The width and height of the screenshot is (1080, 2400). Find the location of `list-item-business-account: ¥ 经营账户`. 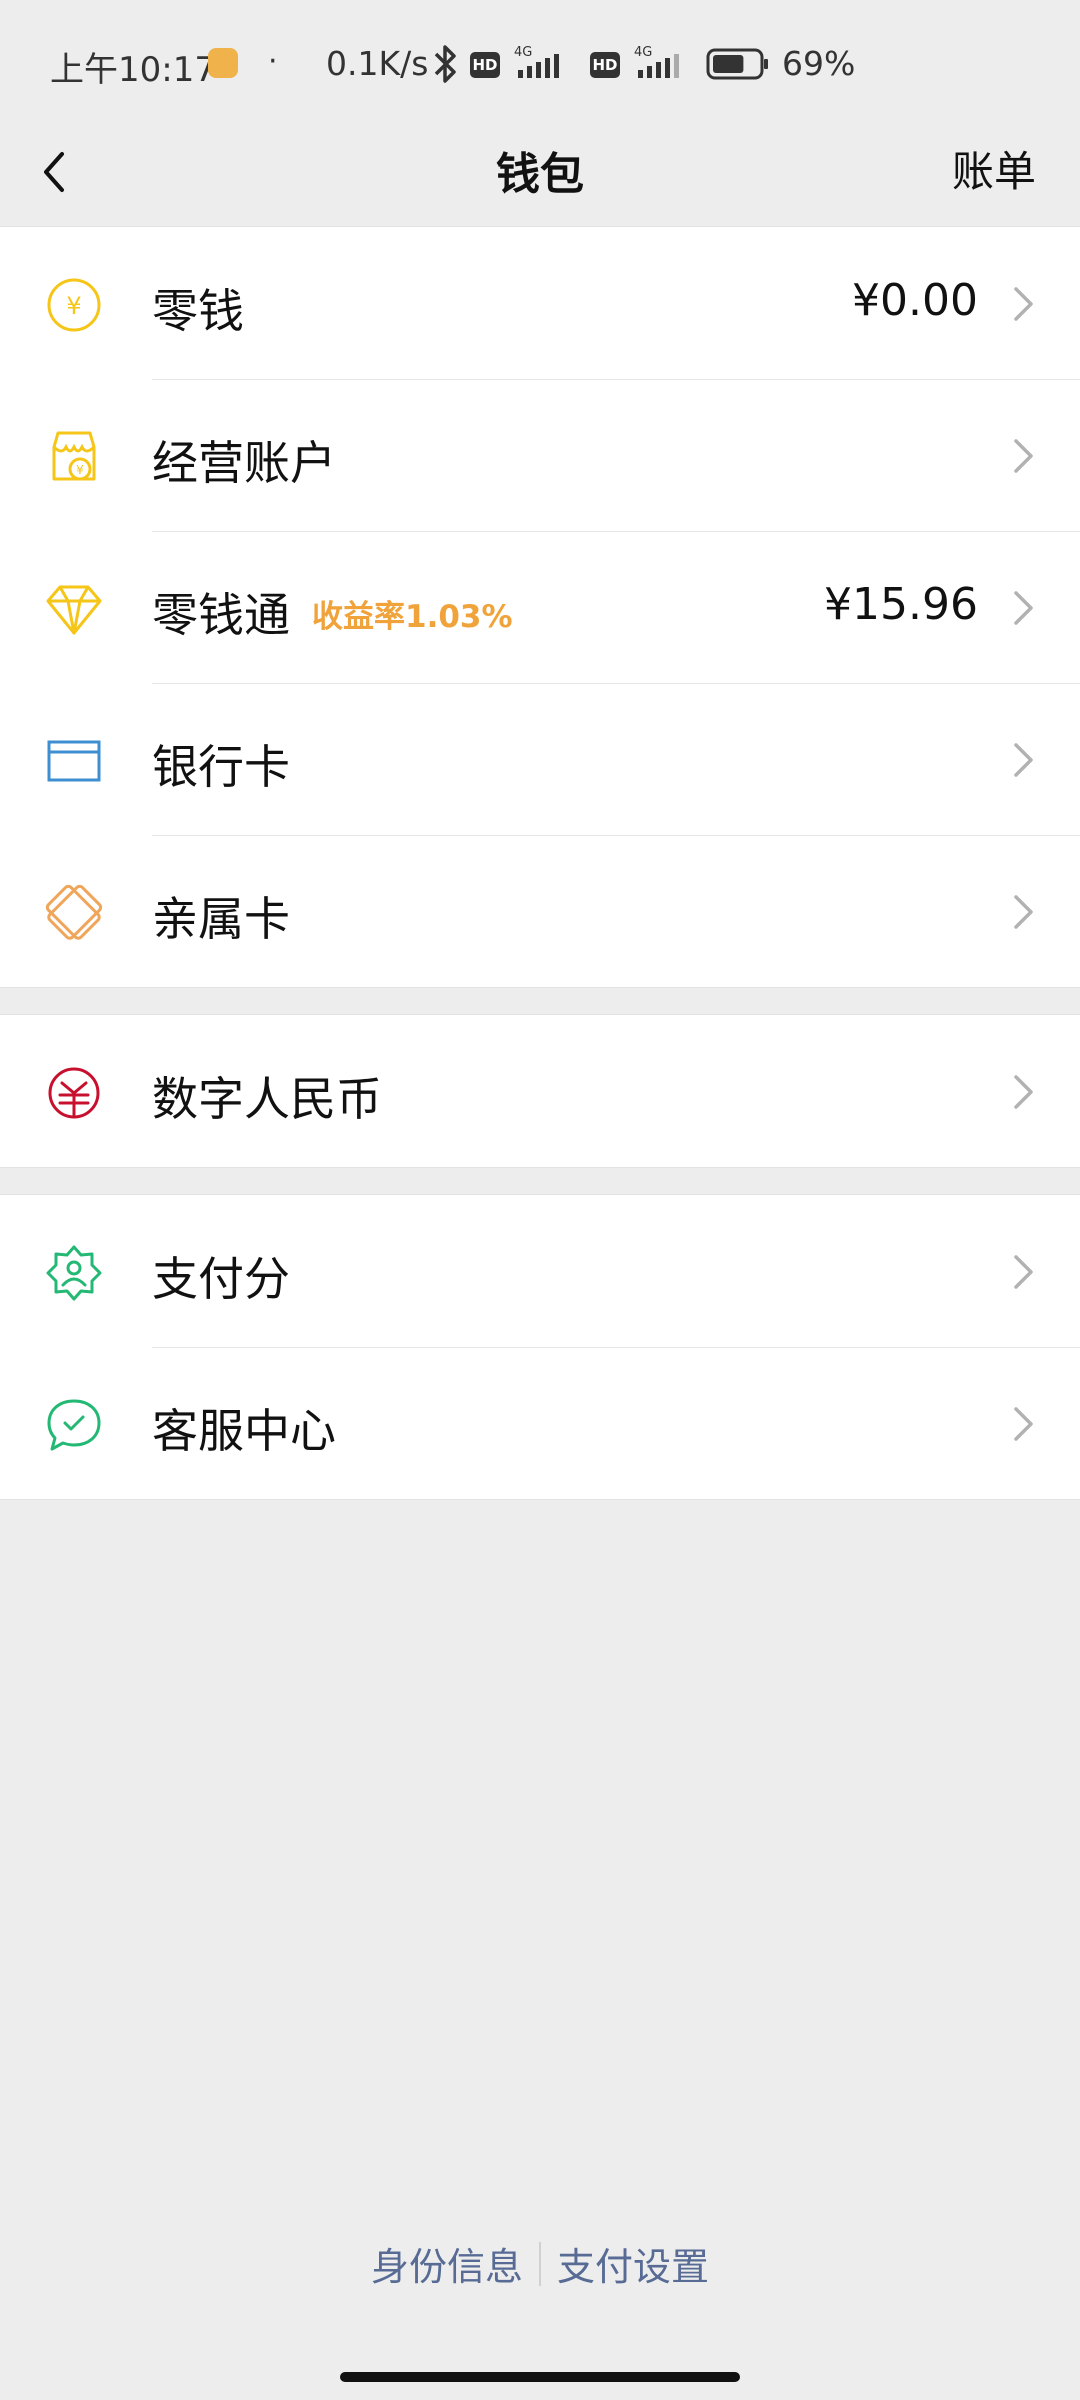

list-item-business-account: ¥ 经营账户 is located at coordinates (540, 455).